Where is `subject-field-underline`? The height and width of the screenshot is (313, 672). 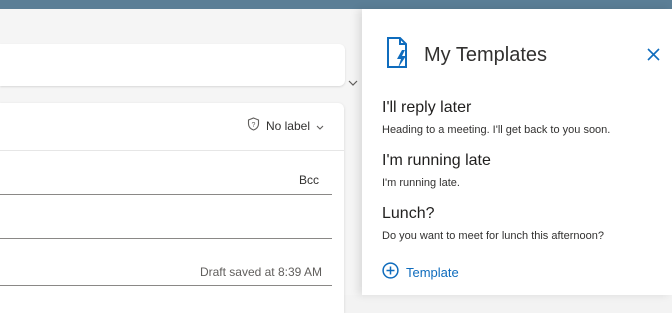
subject-field-underline is located at coordinates (166, 285).